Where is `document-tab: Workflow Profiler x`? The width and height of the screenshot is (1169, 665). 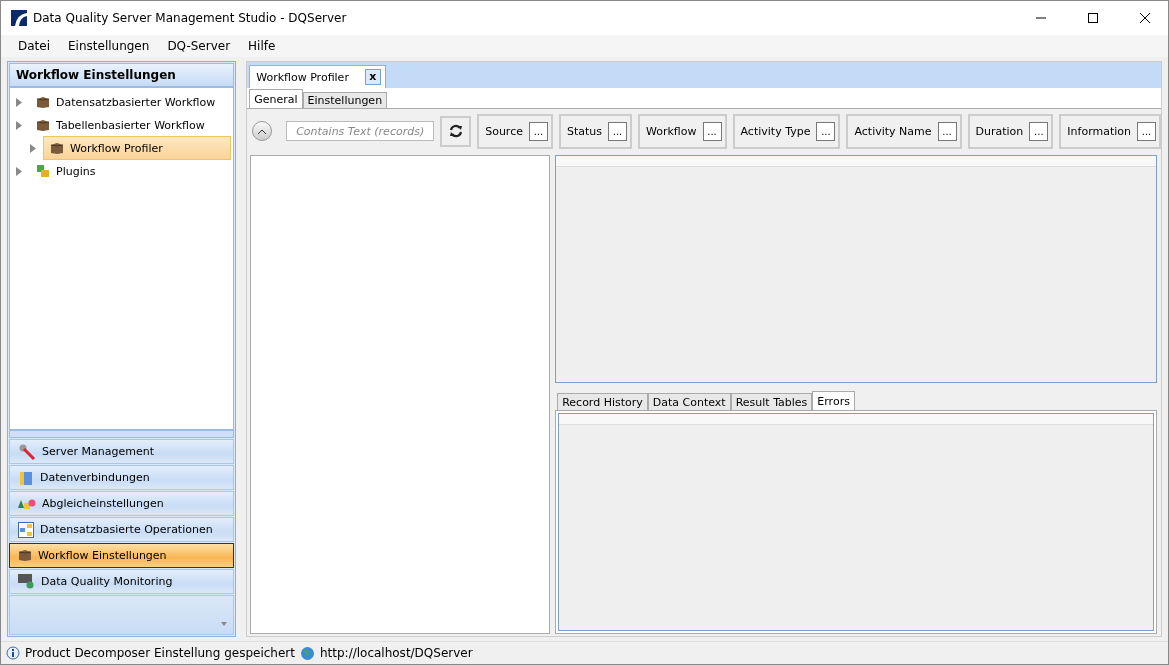 document-tab: Workflow Profiler x is located at coordinates (317, 76).